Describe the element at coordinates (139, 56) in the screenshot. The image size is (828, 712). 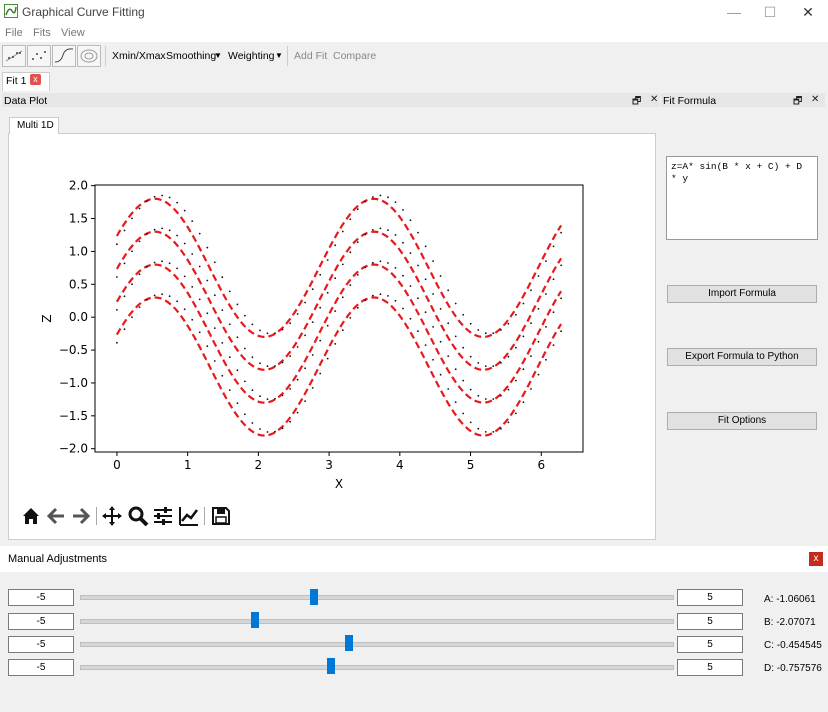
I see `xminmax-button: Xmin/Xmax` at that location.